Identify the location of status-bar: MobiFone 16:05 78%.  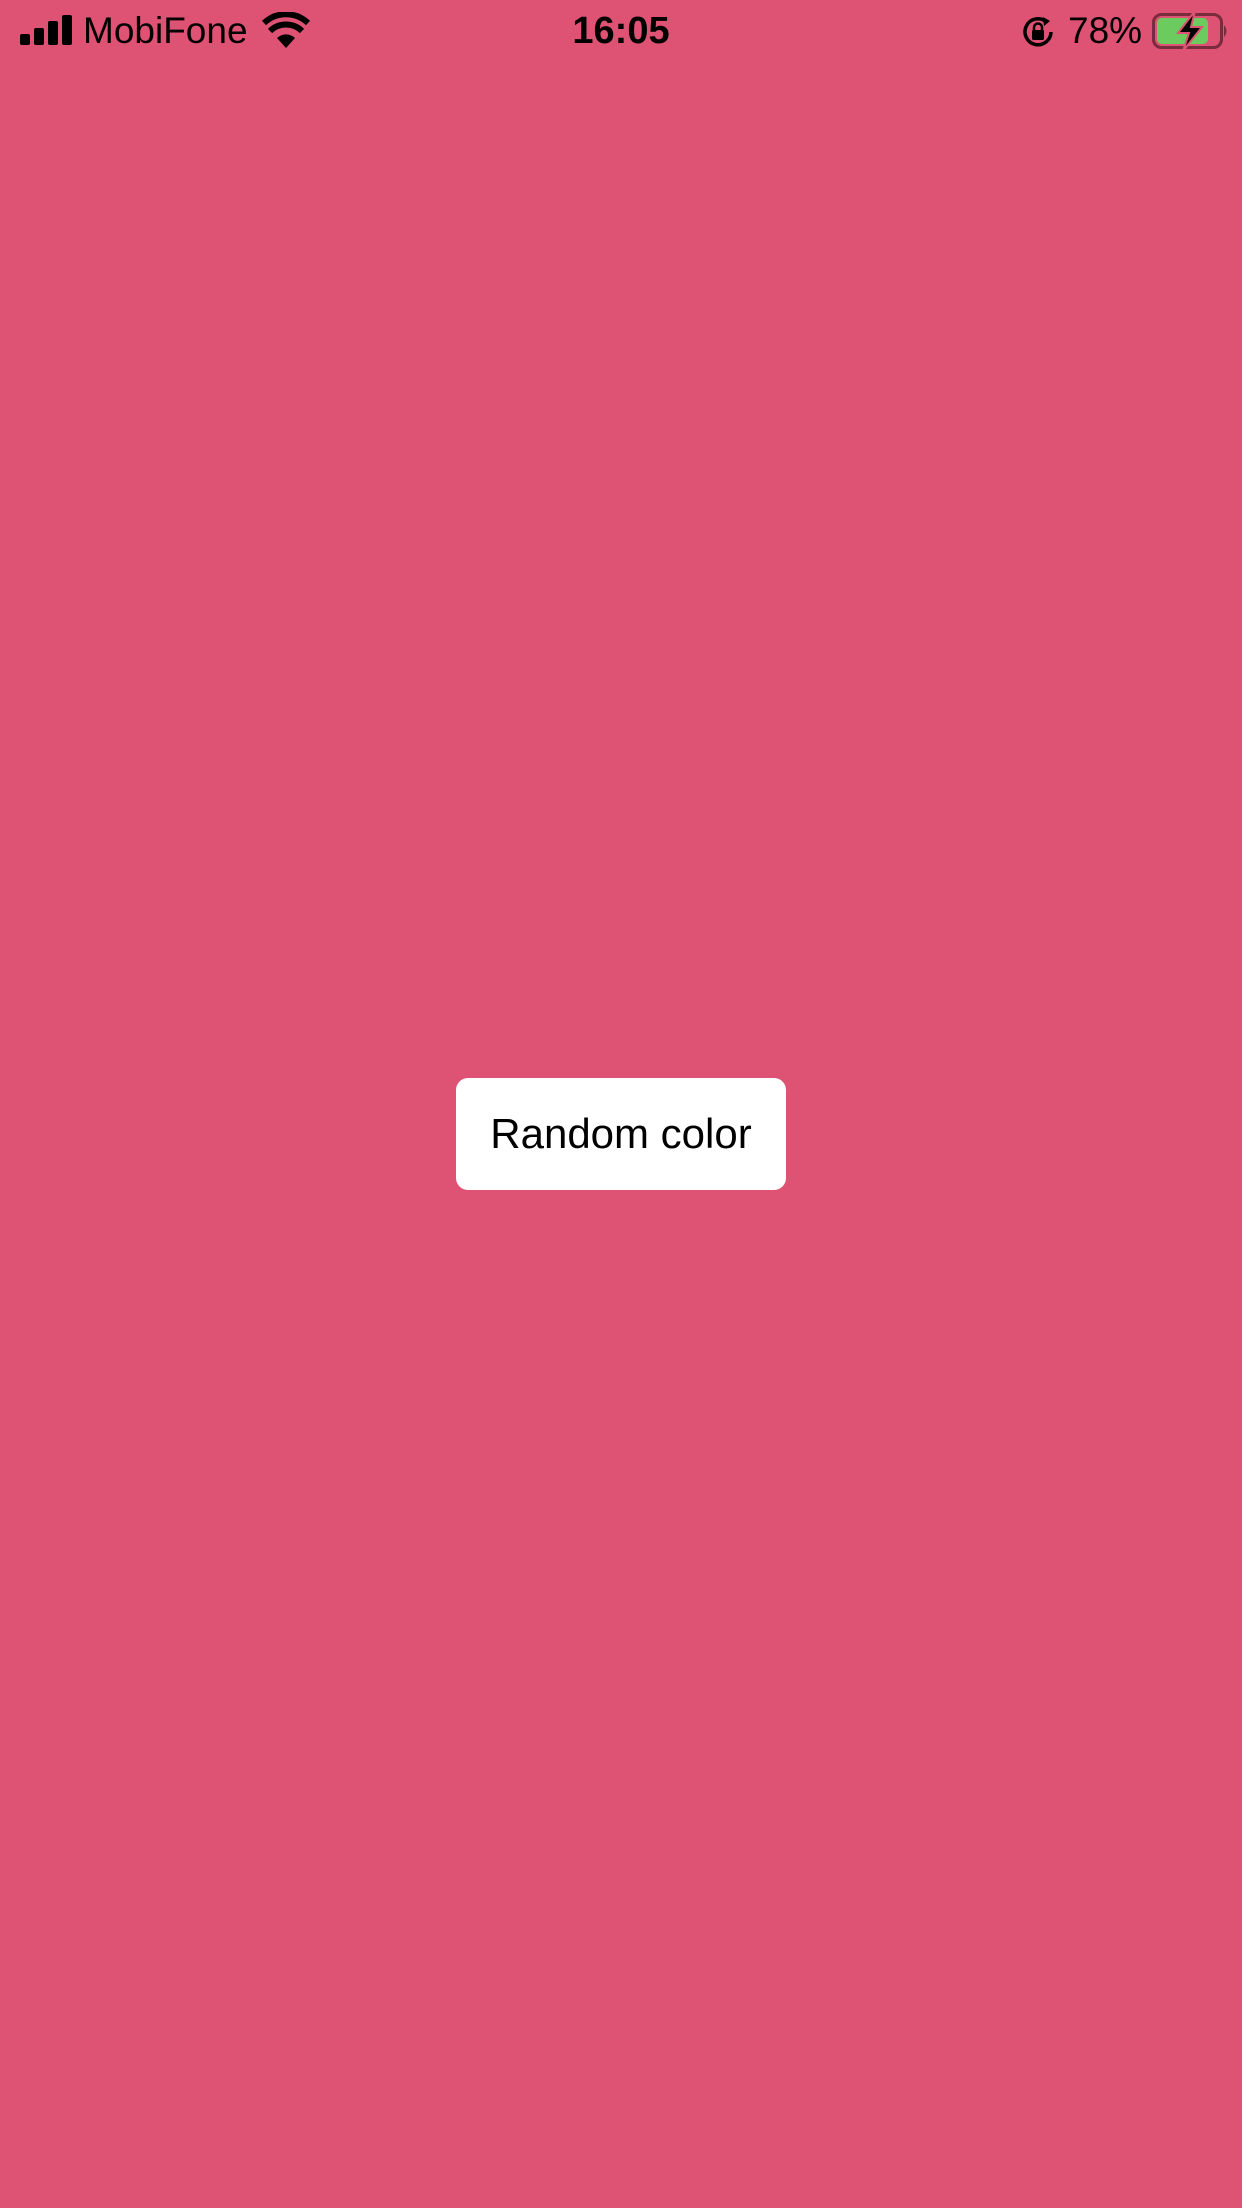
(621, 31).